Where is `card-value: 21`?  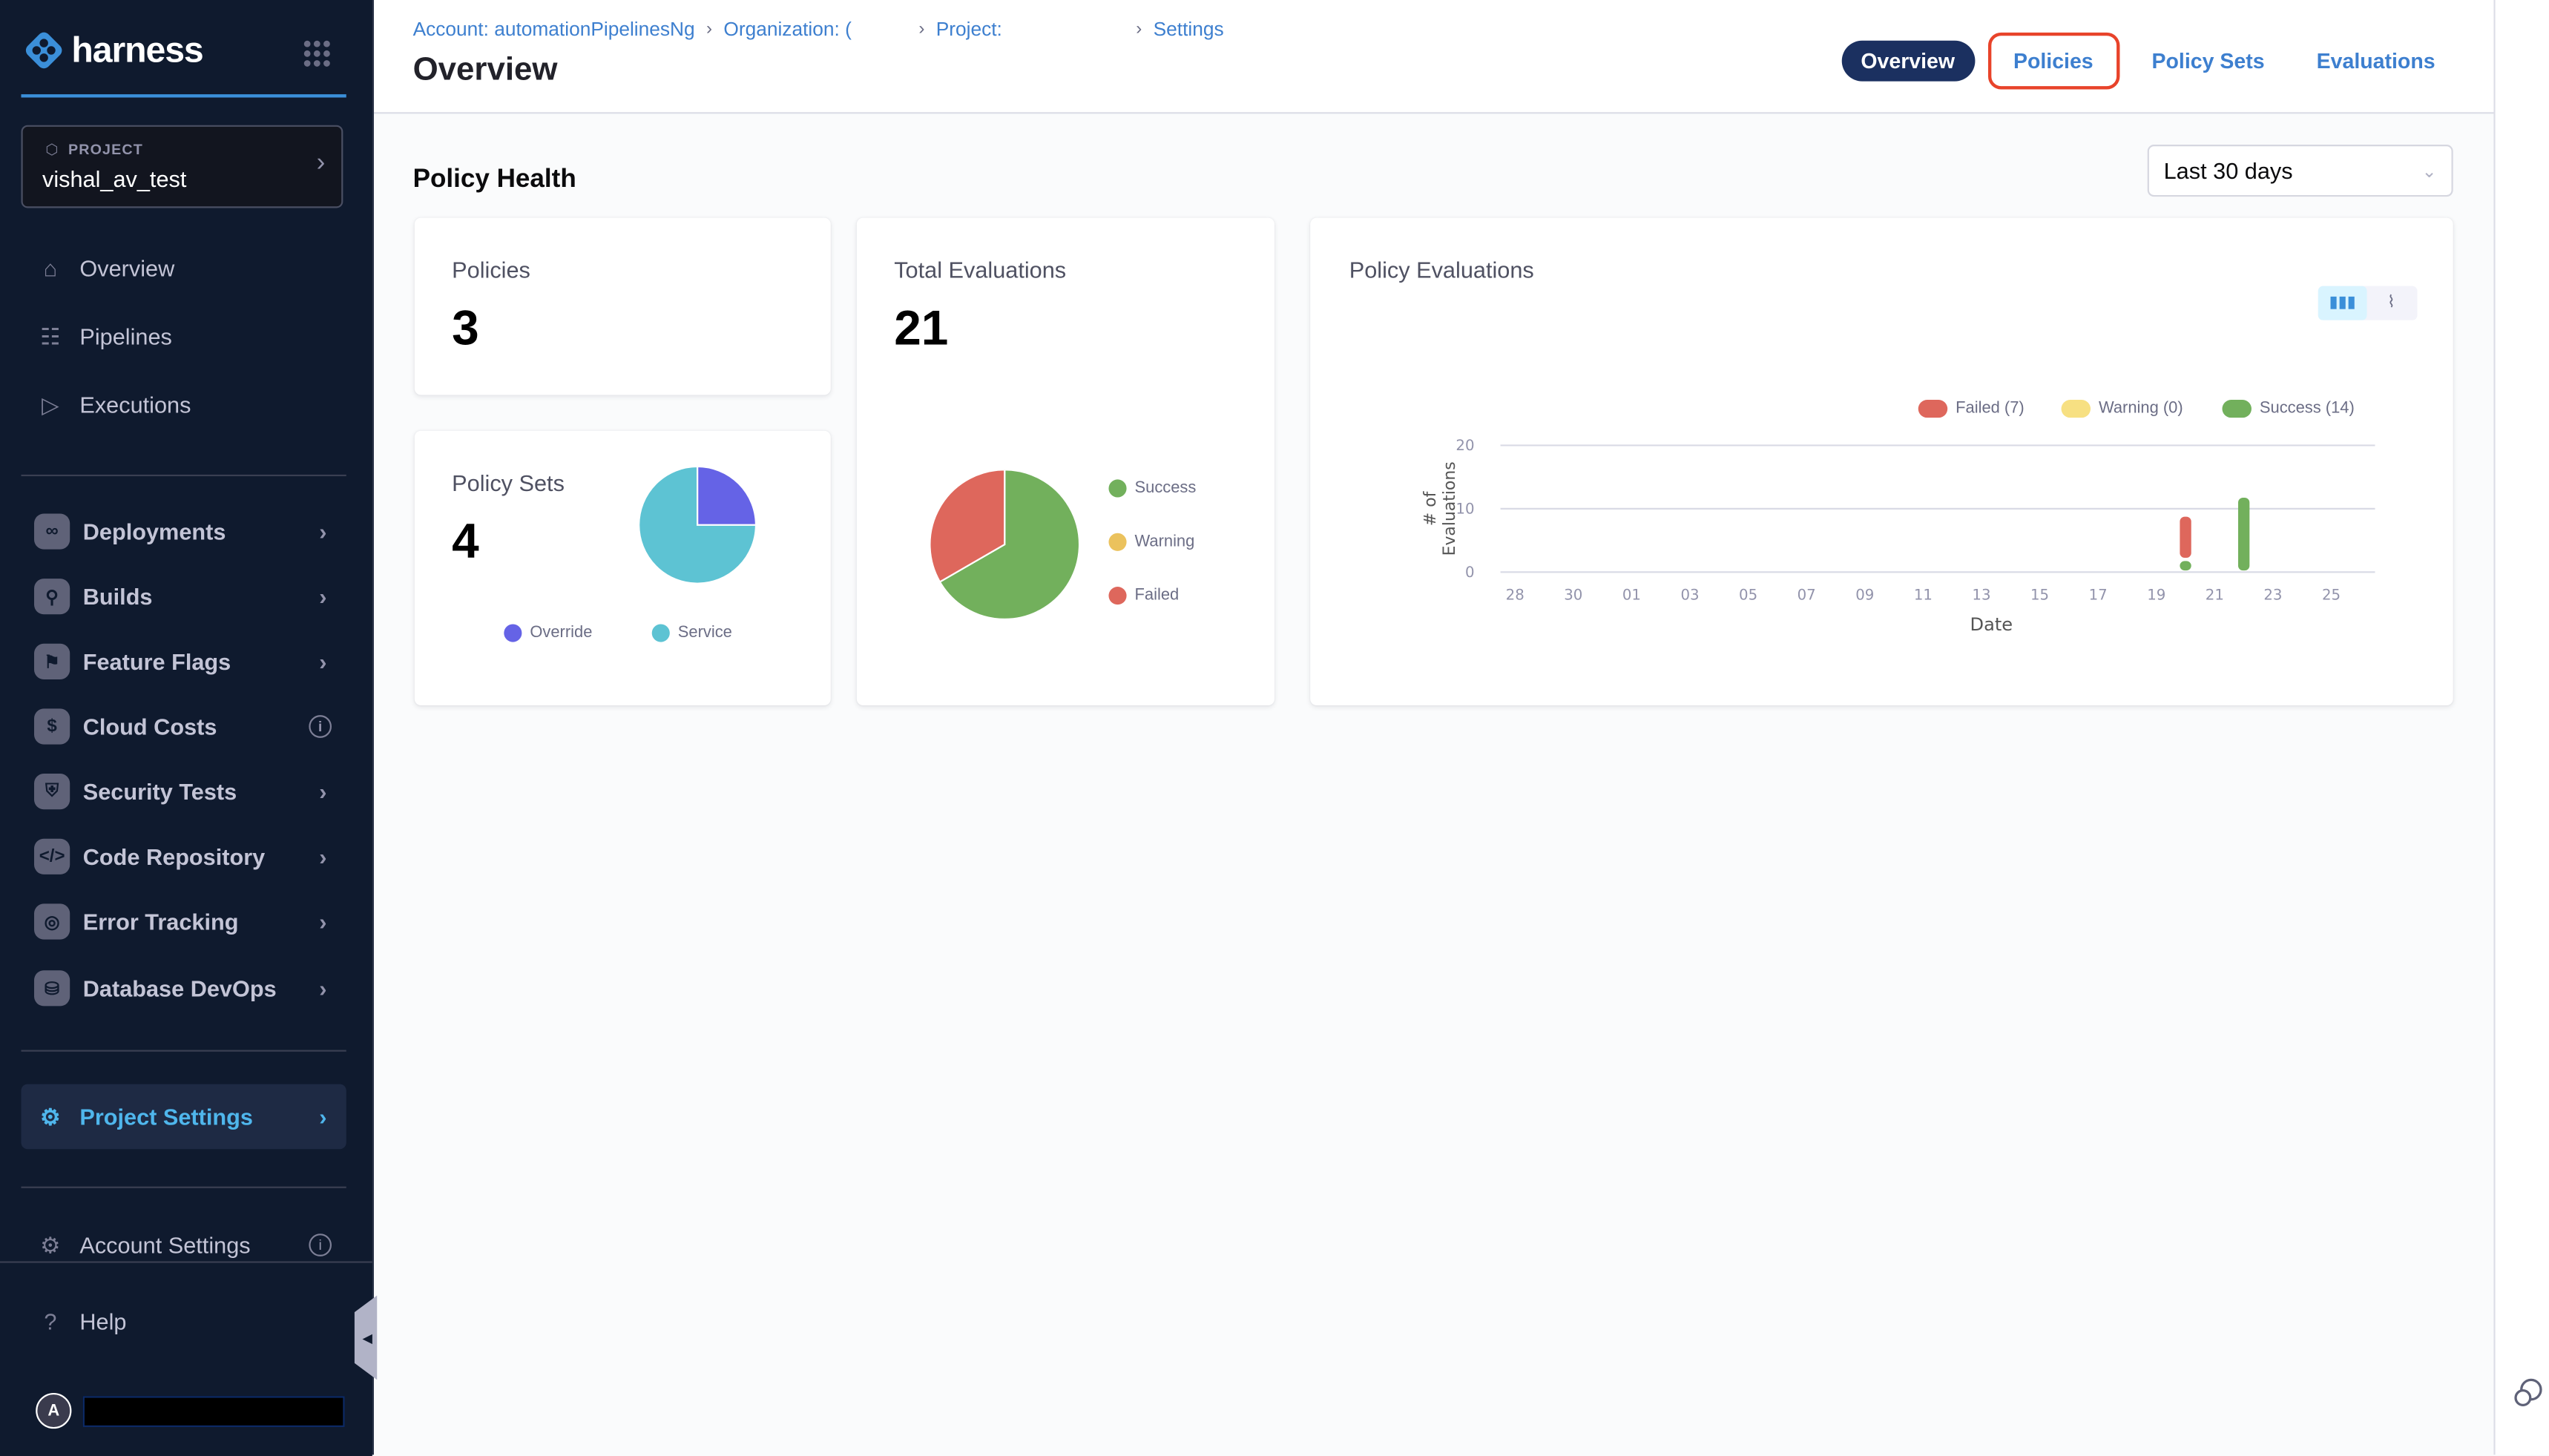 card-value: 21 is located at coordinates (921, 329).